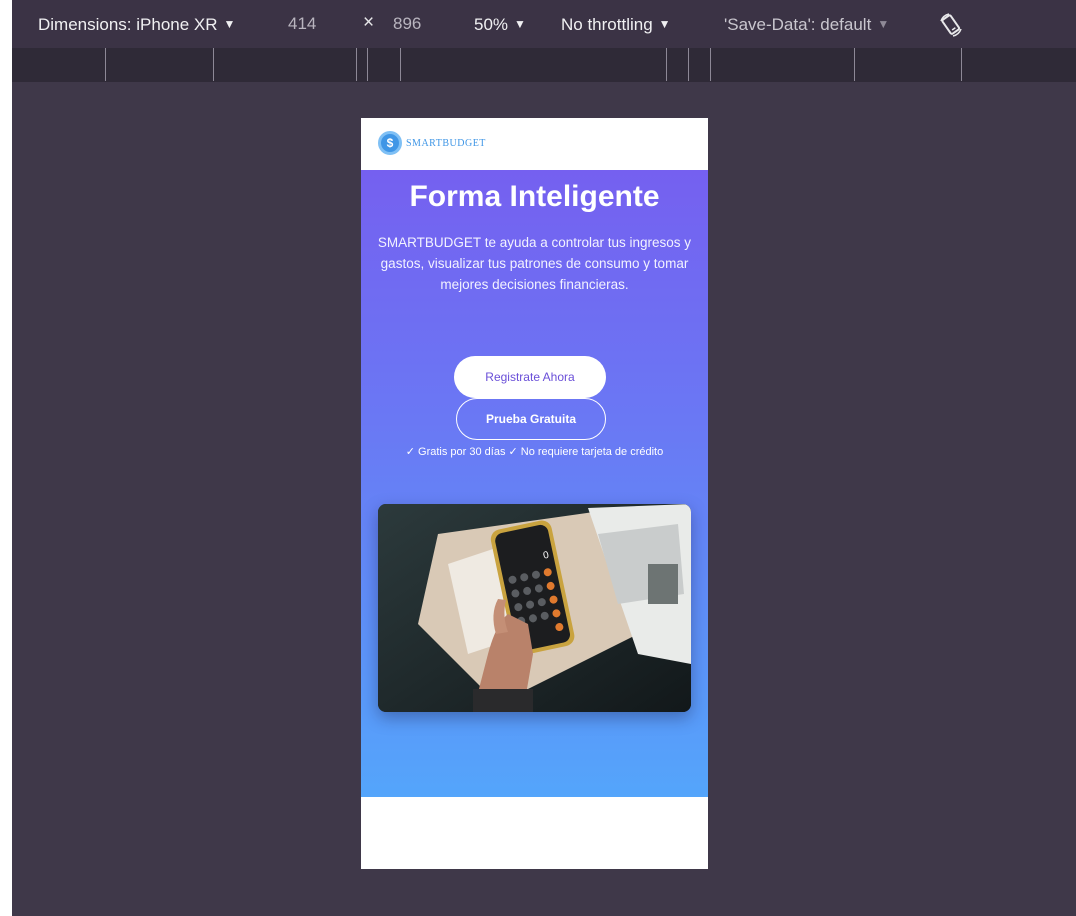 The width and height of the screenshot is (1076, 916). I want to click on times-icon: ×, so click(369, 22).